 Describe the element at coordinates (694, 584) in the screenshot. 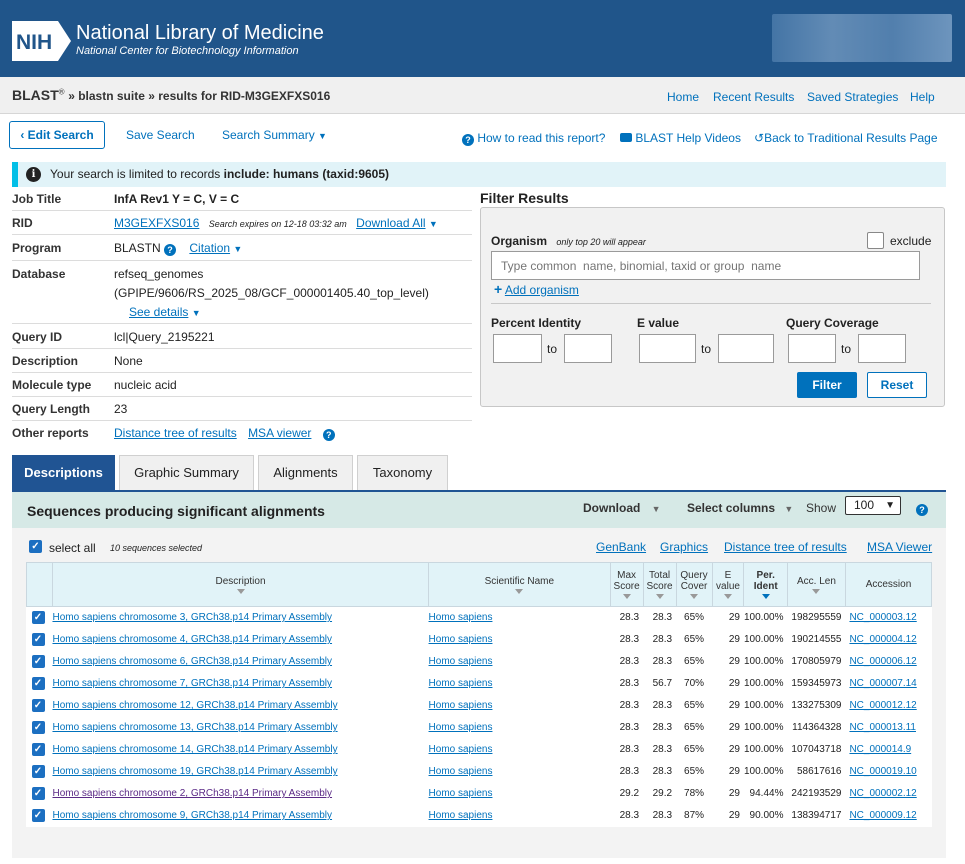

I see `header-query-cover: Query Cover` at that location.